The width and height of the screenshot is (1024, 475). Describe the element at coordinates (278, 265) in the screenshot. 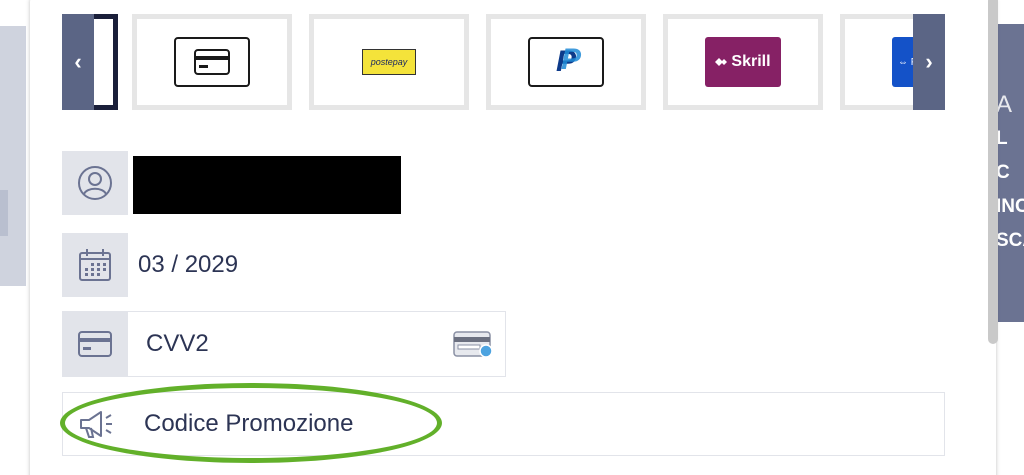

I see `expiry-field: 03 / 2029` at that location.